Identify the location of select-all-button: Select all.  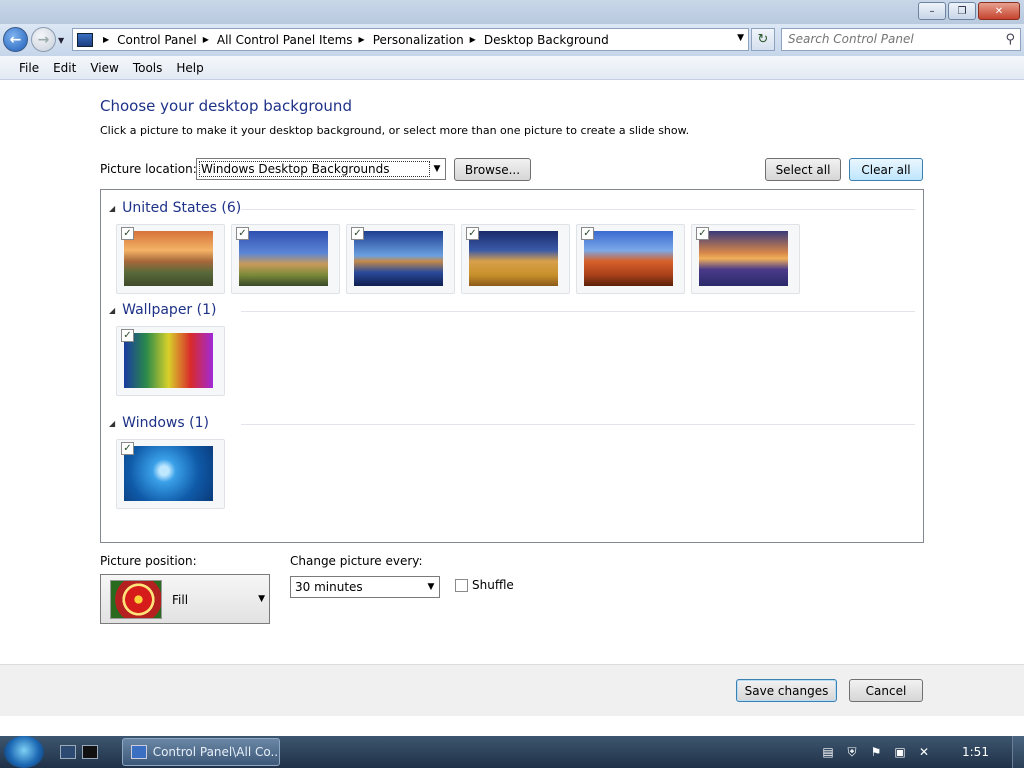
(803, 169).